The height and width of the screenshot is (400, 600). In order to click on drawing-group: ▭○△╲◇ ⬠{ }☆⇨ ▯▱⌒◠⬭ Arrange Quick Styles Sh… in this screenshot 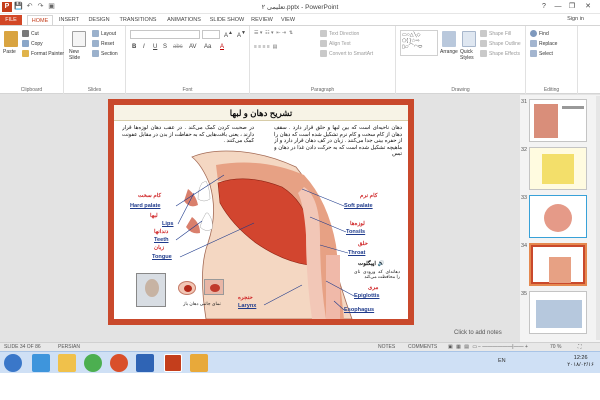, I will do `click(461, 60)`.